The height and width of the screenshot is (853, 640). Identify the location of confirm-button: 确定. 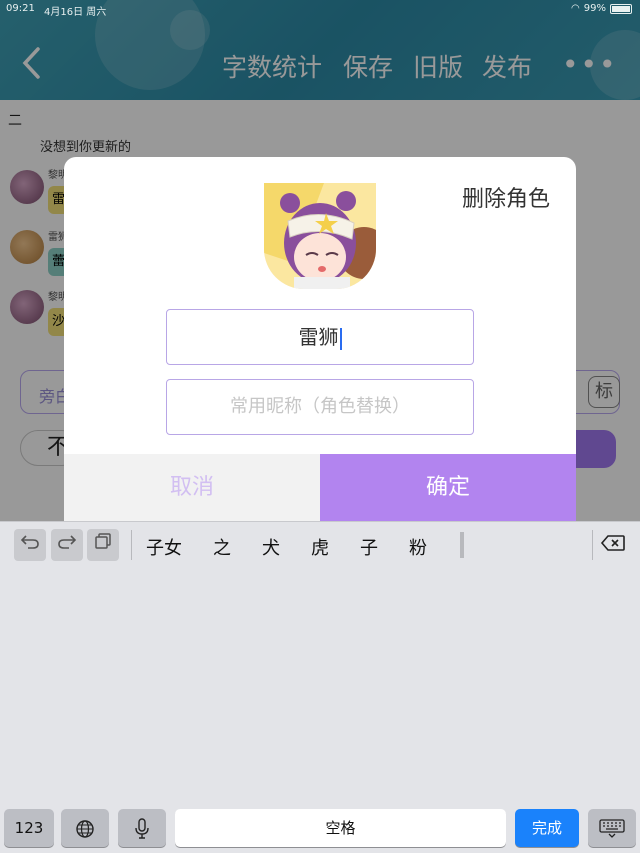
(448, 487).